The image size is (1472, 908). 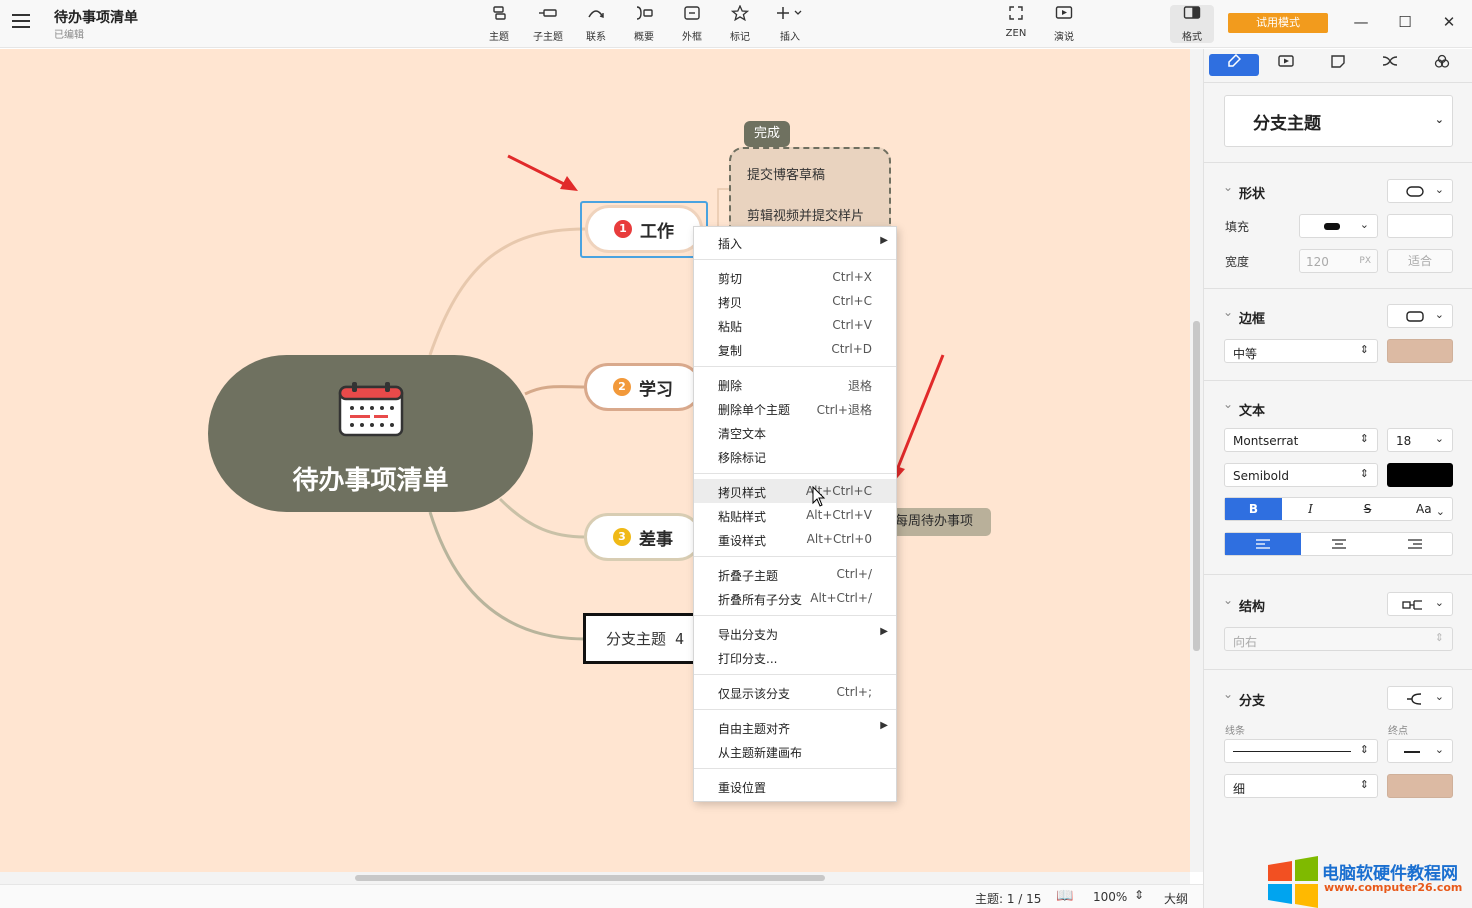 I want to click on menu-clear-text: 清空文本, so click(x=795, y=432).